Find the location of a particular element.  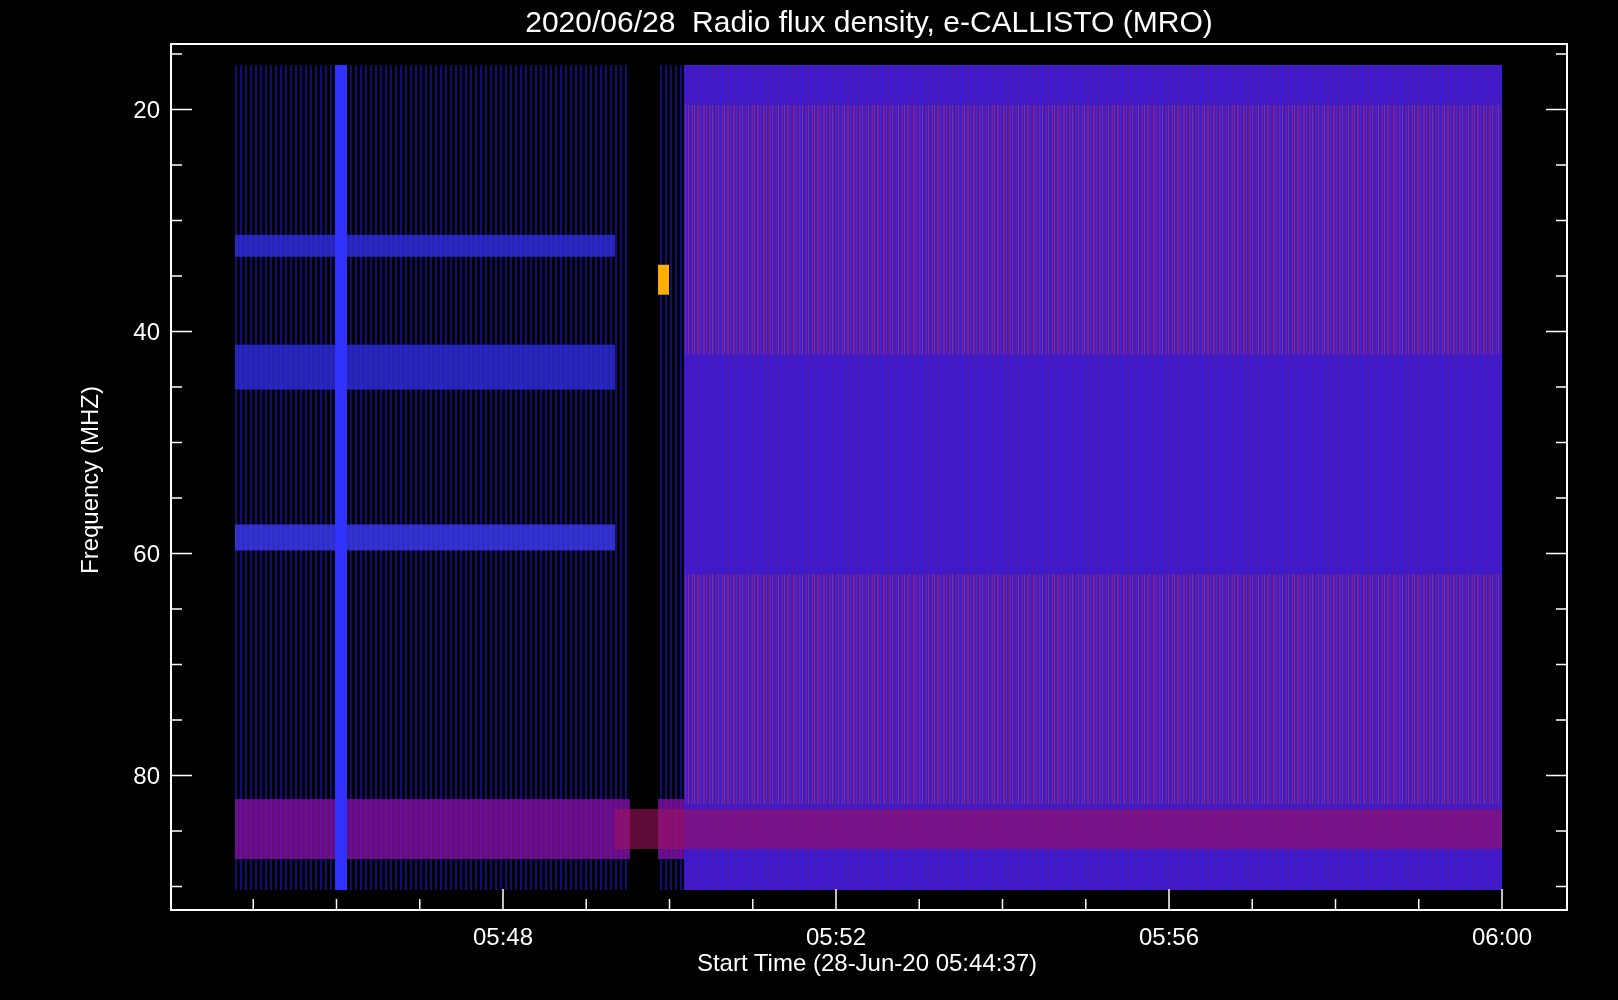

y-tick-label: 40 is located at coordinates (146, 331).